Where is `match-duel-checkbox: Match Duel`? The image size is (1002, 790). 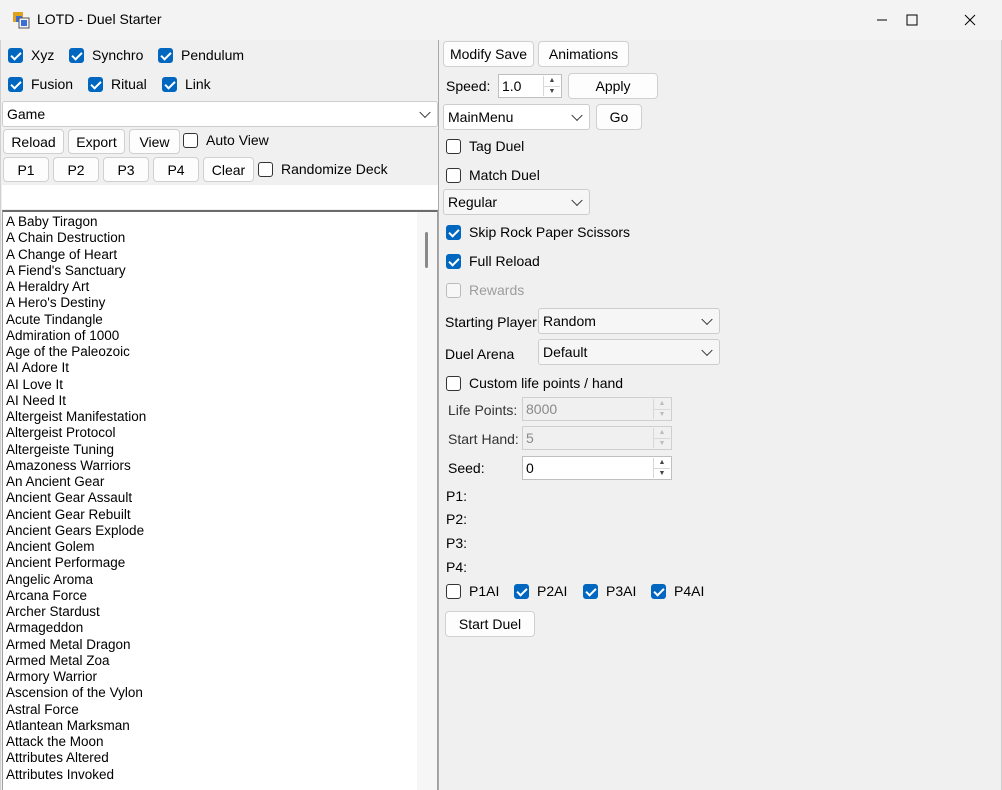
match-duel-checkbox: Match Duel is located at coordinates (493, 175).